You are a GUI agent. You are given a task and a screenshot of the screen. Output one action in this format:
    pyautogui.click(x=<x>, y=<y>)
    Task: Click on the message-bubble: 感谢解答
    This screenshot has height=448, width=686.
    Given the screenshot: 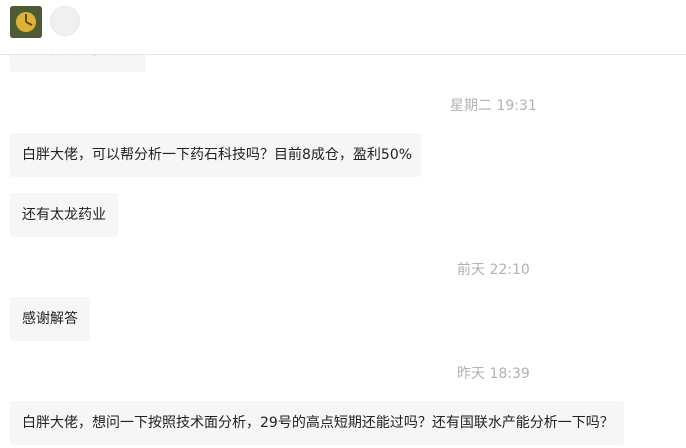 What is the action you would take?
    pyautogui.click(x=50, y=319)
    